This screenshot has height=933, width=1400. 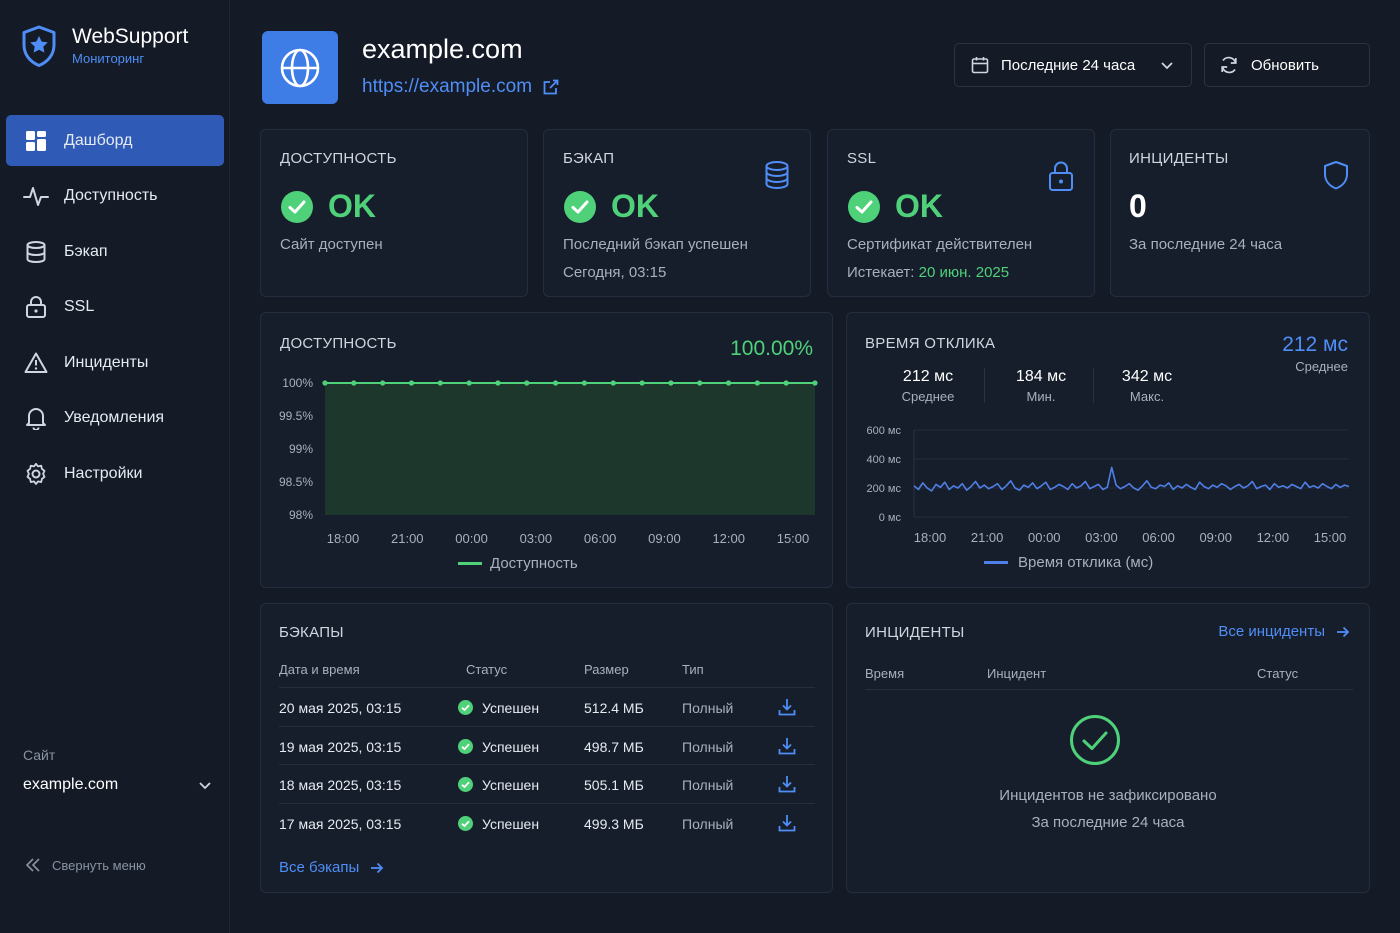 What do you see at coordinates (928, 272) in the screenshot?
I see `ssl-expiry: Истекает: 20 июн. 2025` at bounding box center [928, 272].